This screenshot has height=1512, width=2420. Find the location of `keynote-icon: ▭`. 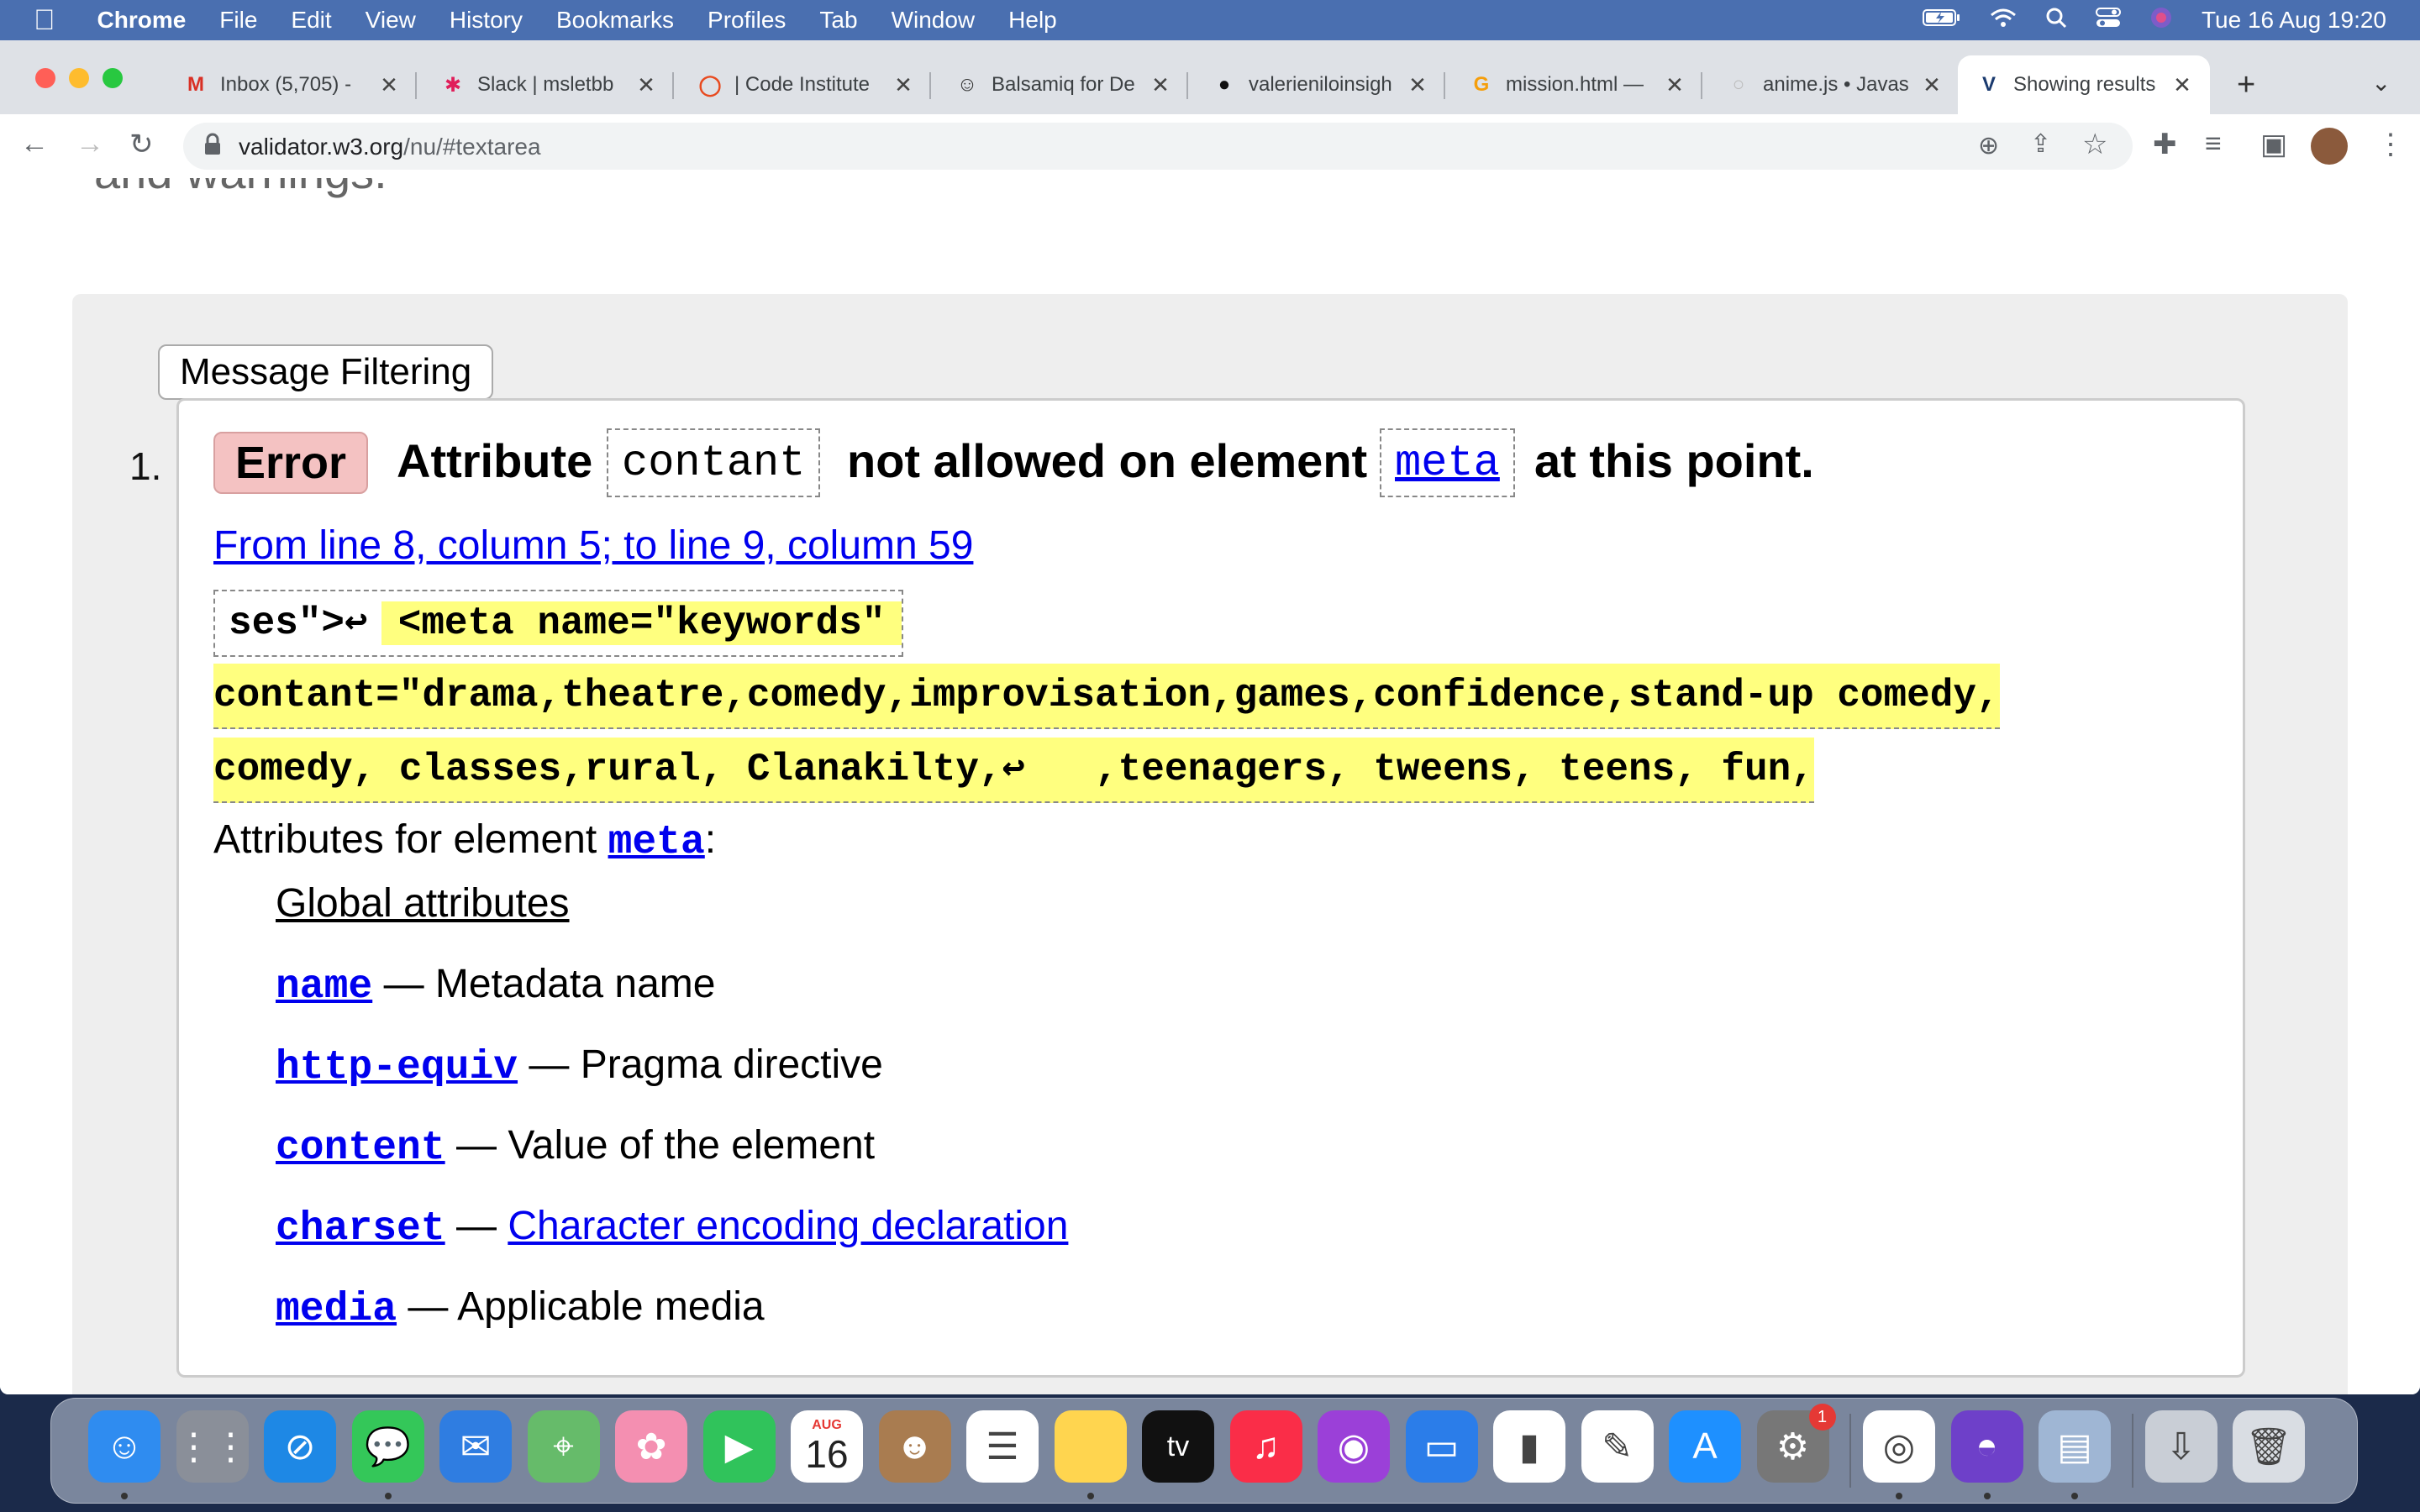

keynote-icon: ▭ is located at coordinates (1441, 1446).